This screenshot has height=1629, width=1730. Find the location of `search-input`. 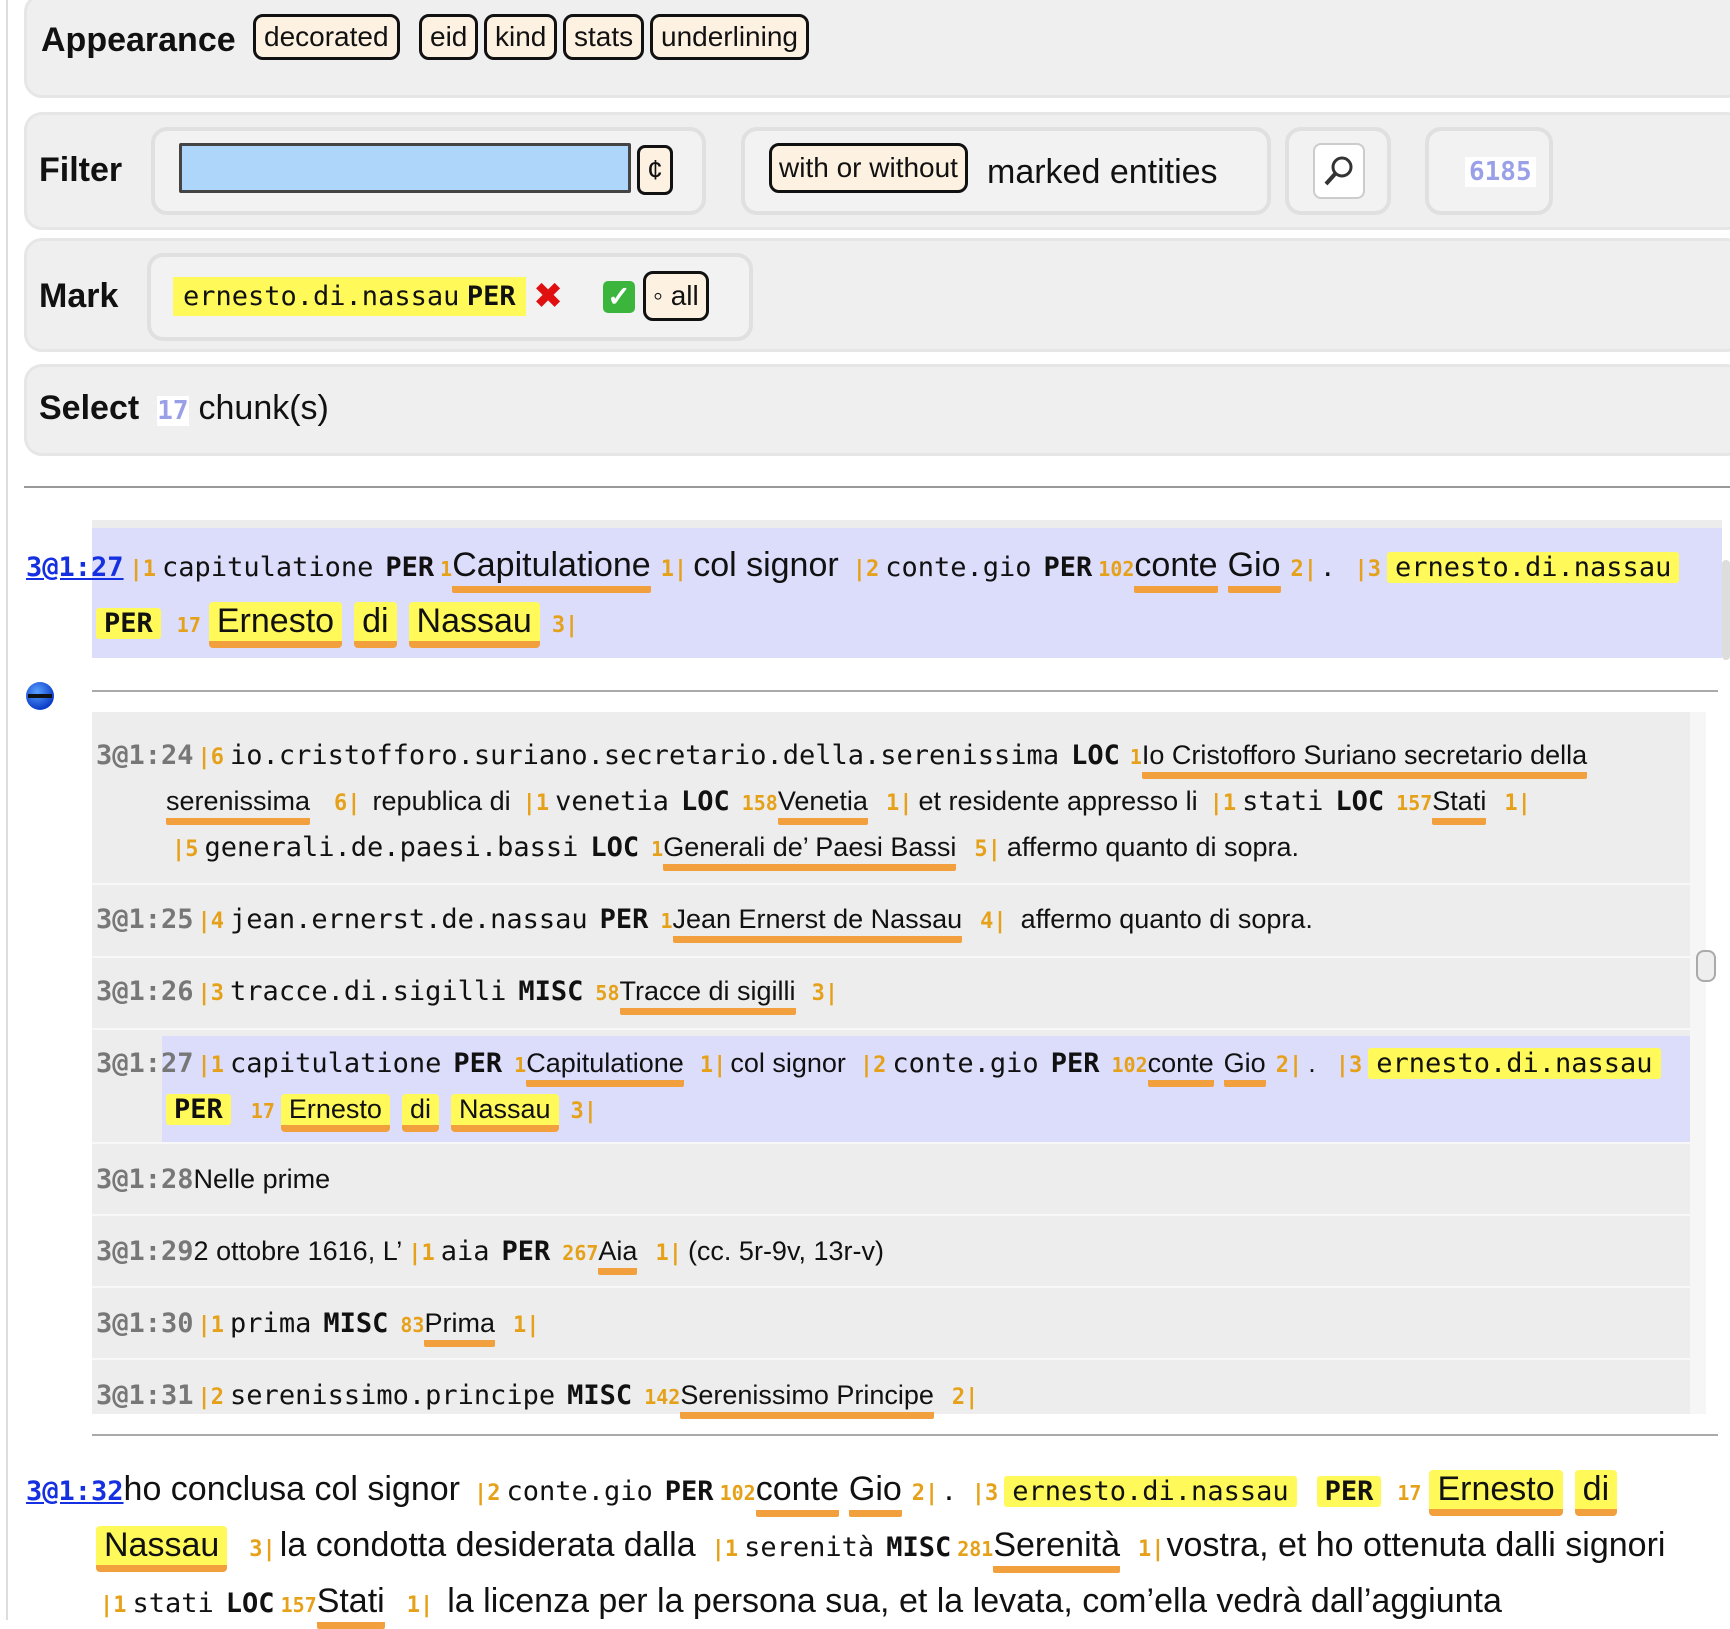

search-input is located at coordinates (405, 168).